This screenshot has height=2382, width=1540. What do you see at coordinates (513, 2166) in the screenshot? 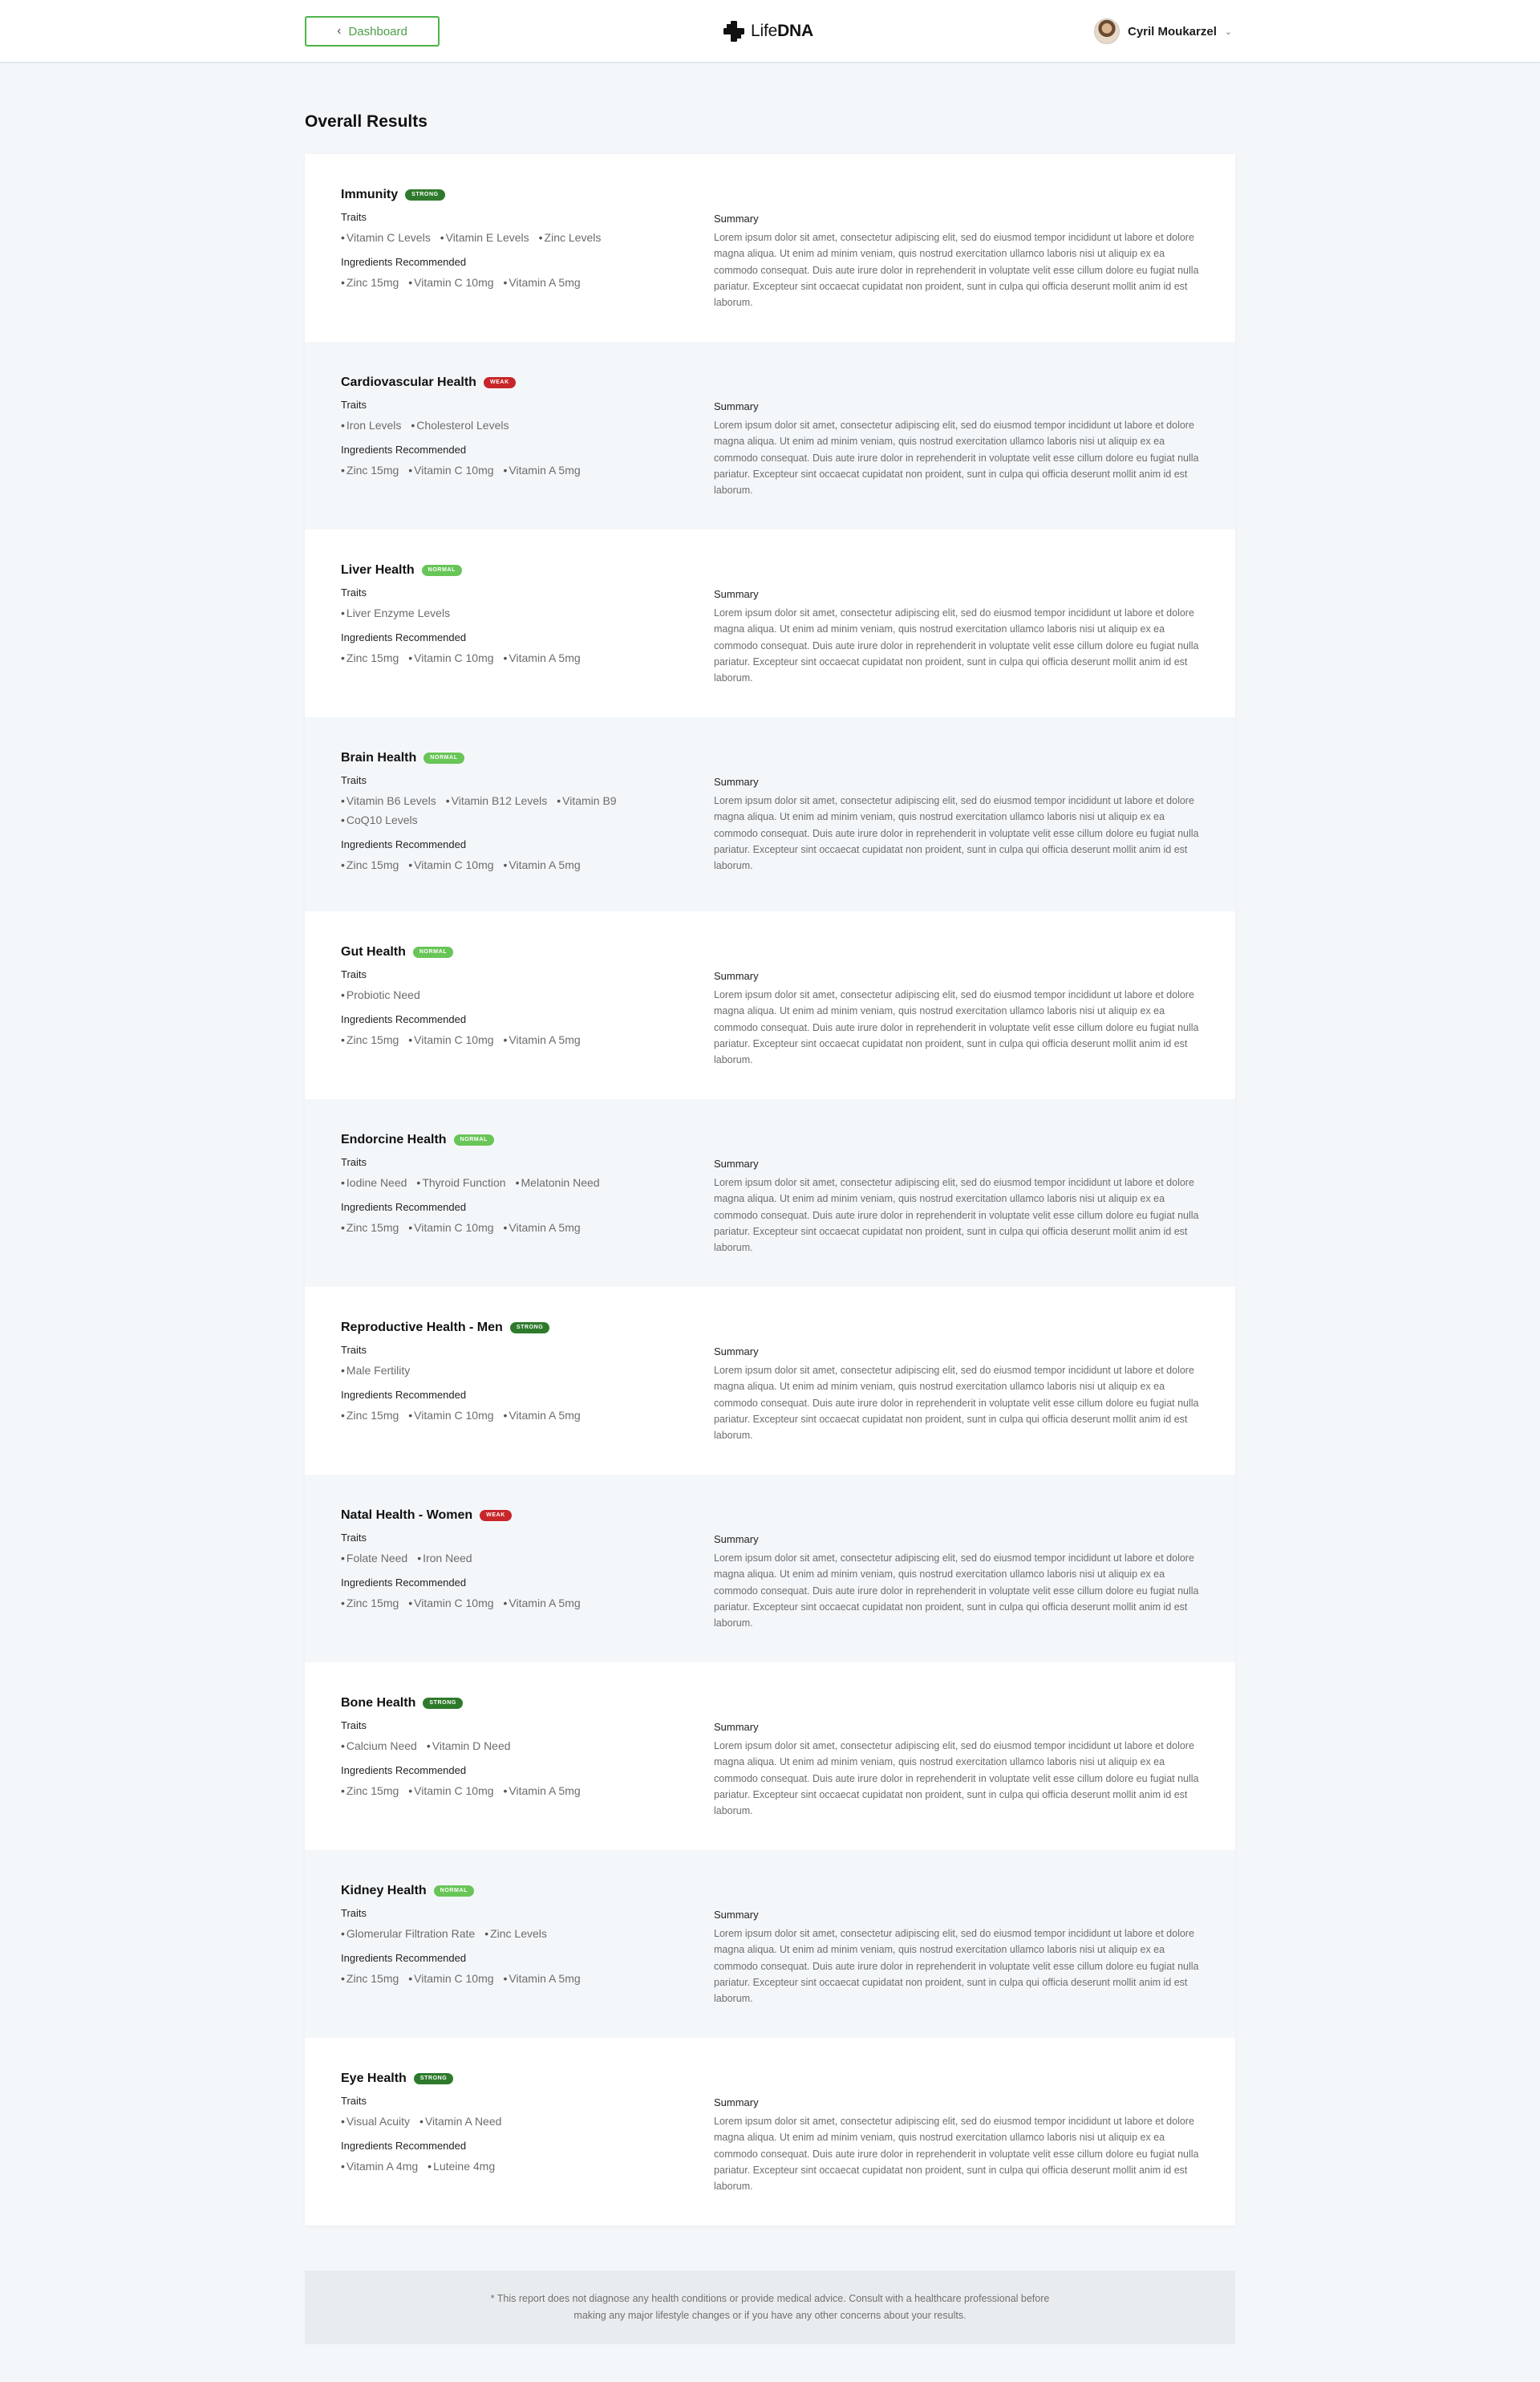
I see `ingredients-list: Vitamin A 4mg Luteine 4mg` at bounding box center [513, 2166].